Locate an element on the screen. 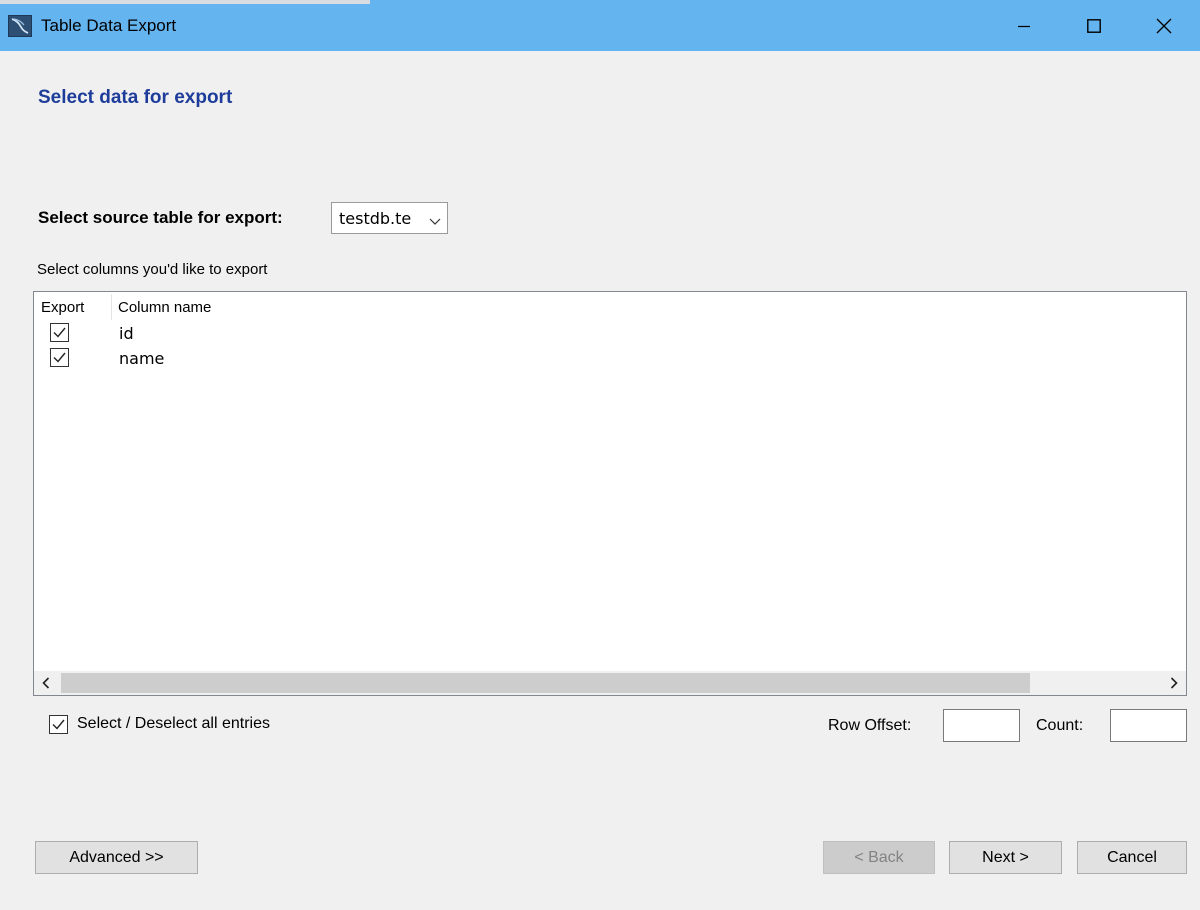 The height and width of the screenshot is (910, 1200). cancel-button: Cancel is located at coordinates (1132, 857).